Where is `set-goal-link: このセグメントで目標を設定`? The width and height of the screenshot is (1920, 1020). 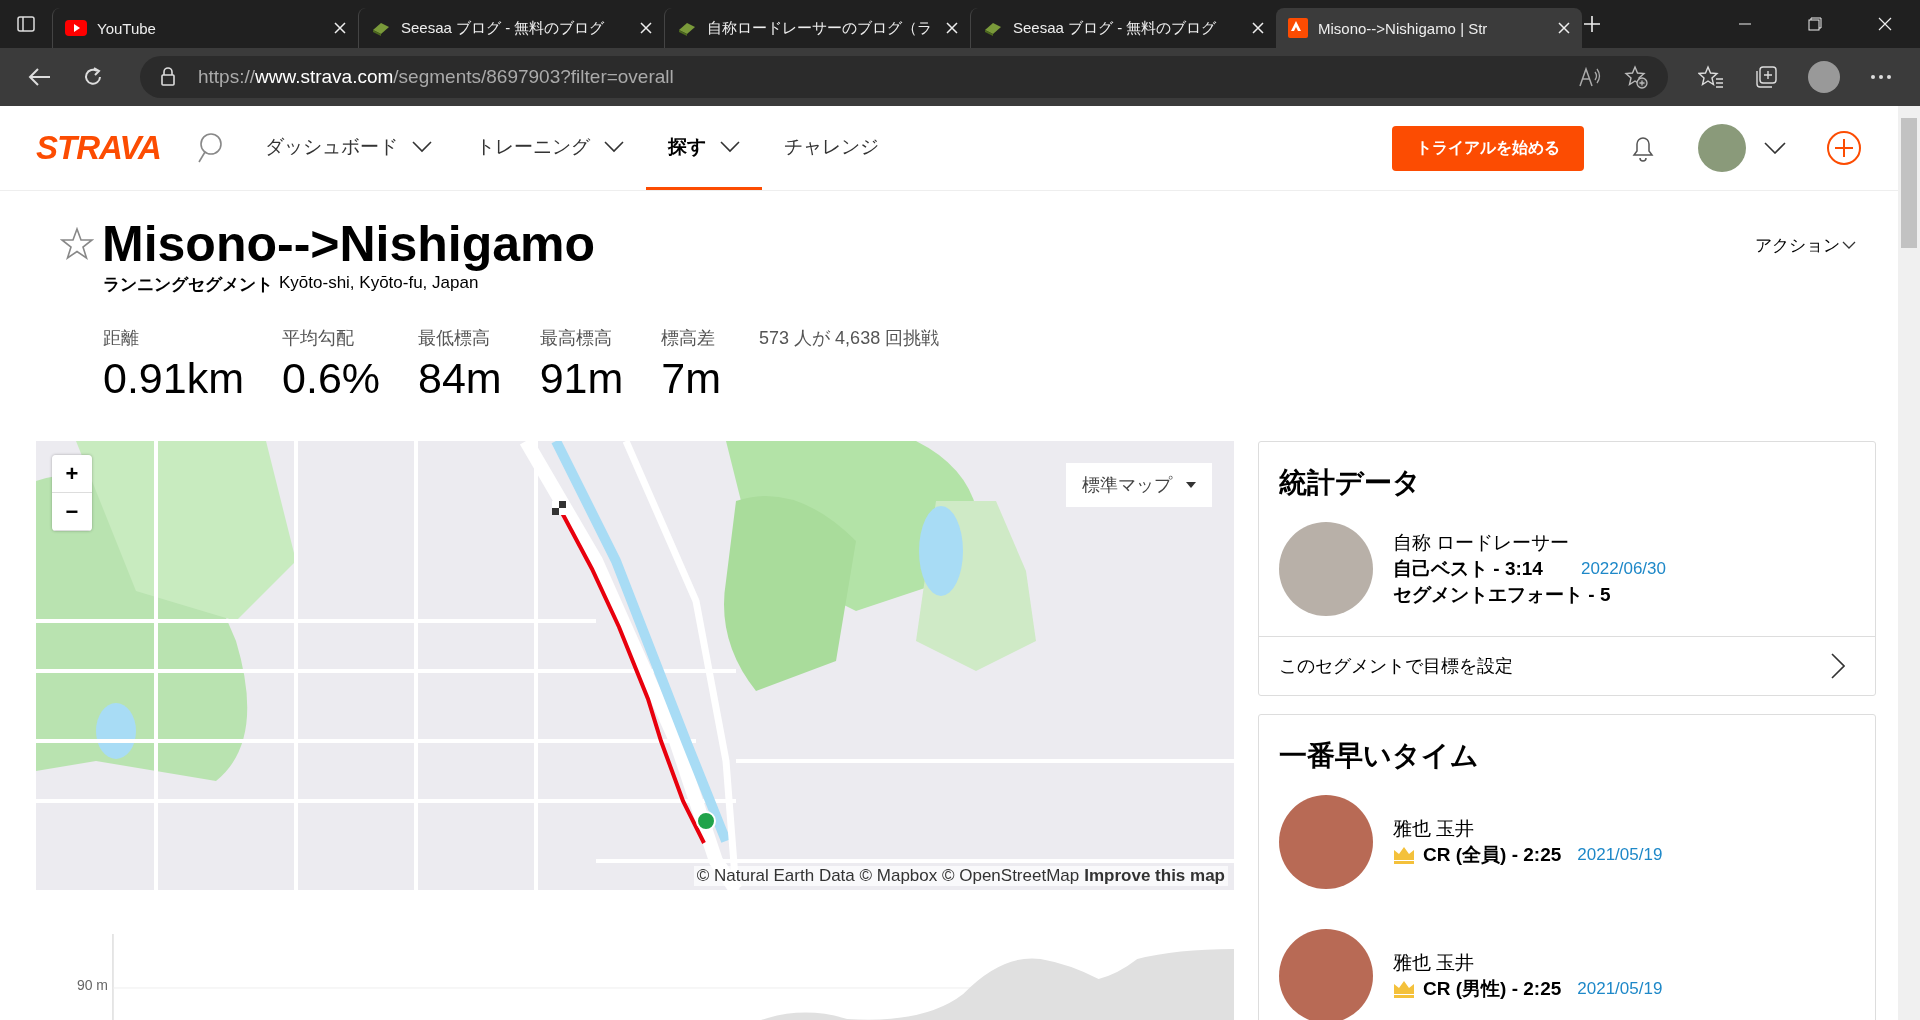 set-goal-link: このセグメントで目標を設定 is located at coordinates (1567, 665).